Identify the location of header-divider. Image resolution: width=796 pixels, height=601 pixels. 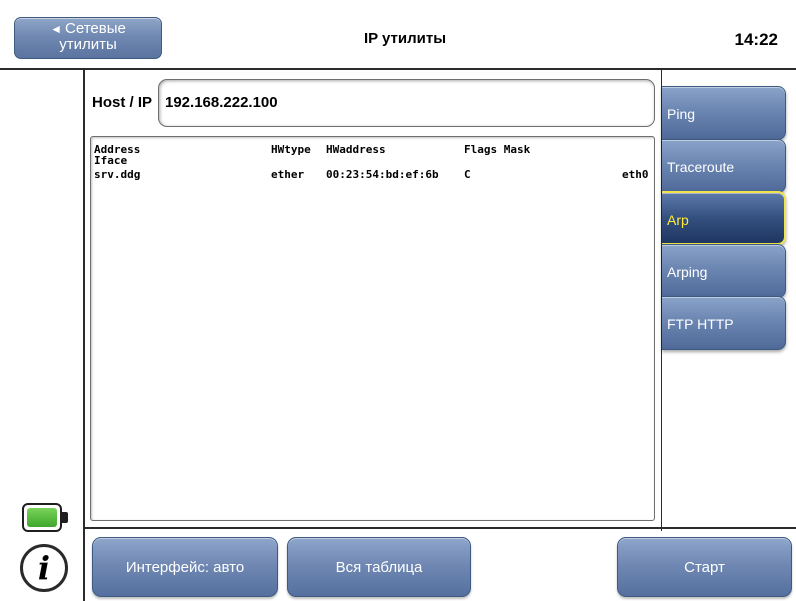
(398, 69).